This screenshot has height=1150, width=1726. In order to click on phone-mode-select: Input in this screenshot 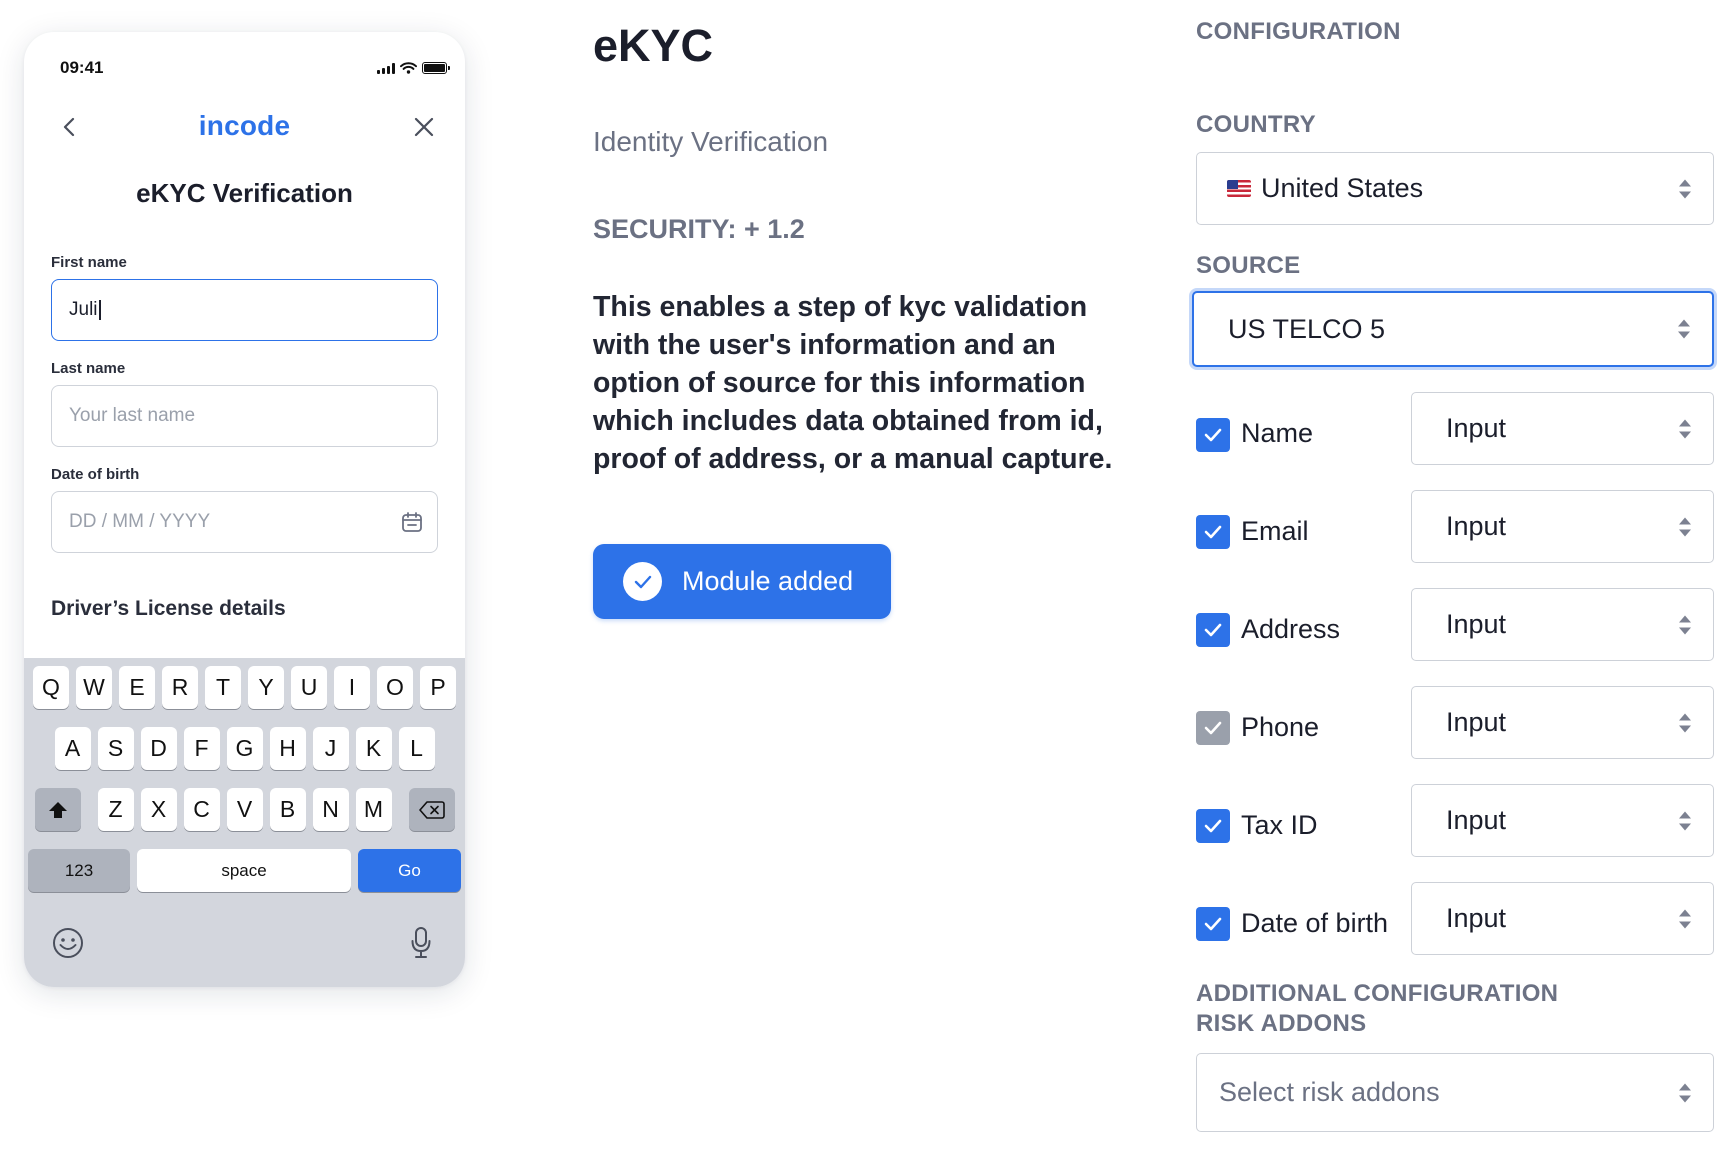, I will do `click(1562, 722)`.